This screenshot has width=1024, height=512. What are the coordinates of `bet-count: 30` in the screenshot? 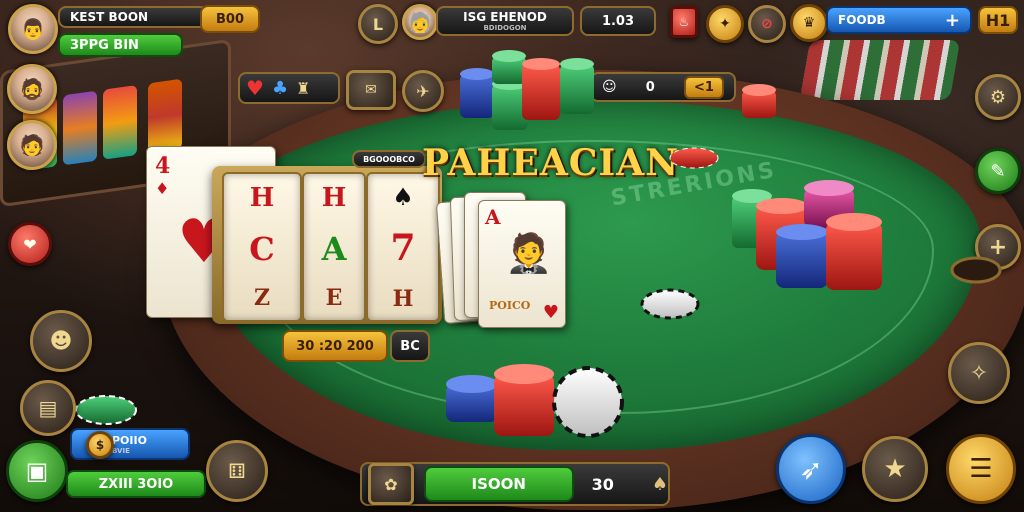 It's located at (602, 484).